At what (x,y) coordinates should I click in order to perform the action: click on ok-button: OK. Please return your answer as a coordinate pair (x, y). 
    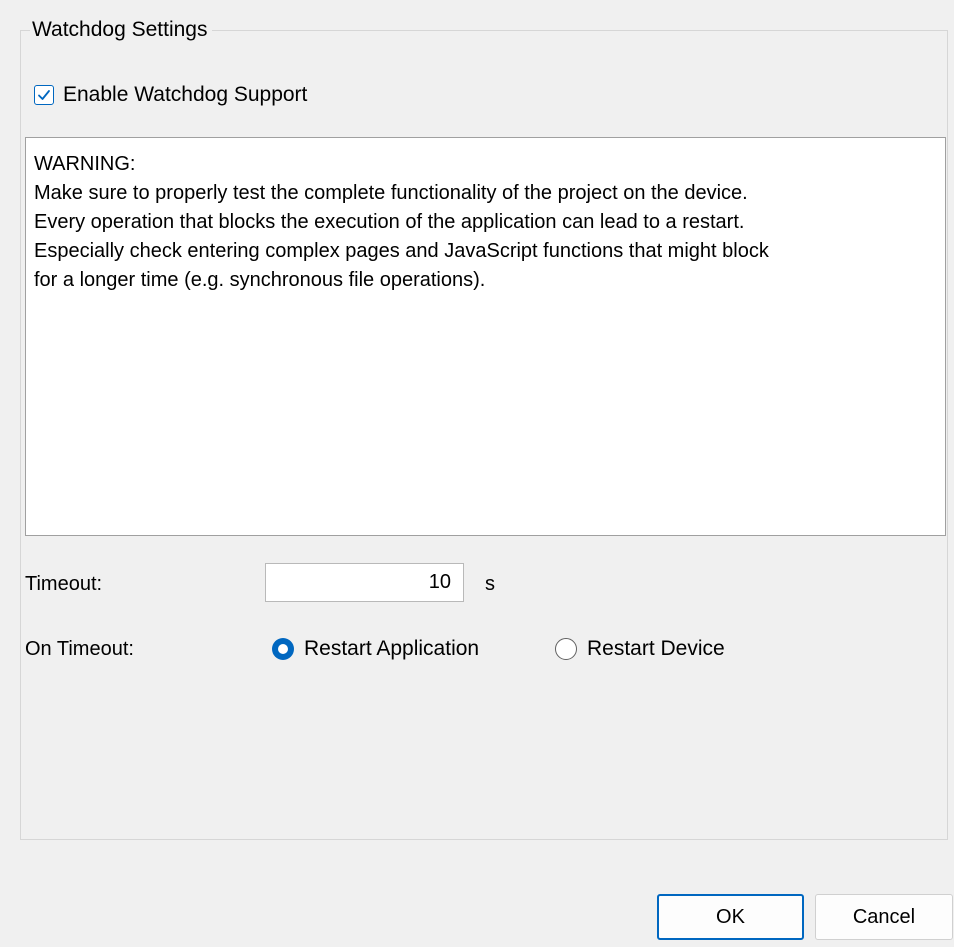
    Looking at the image, I should click on (730, 917).